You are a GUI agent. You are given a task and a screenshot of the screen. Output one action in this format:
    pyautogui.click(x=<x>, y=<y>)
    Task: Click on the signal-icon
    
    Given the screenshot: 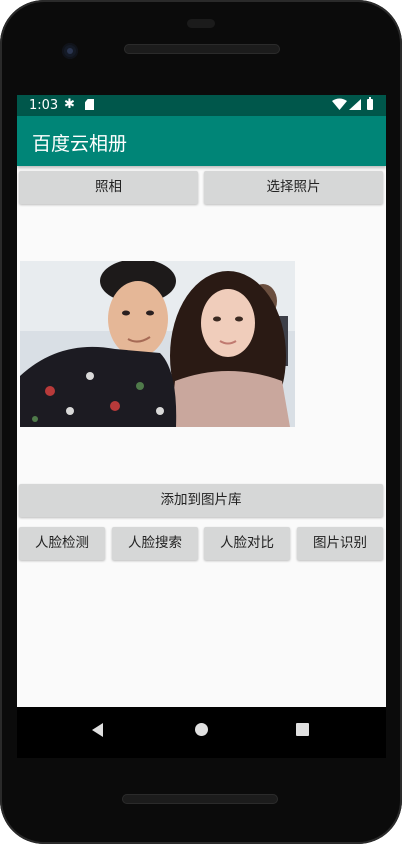 What is the action you would take?
    pyautogui.click(x=355, y=104)
    